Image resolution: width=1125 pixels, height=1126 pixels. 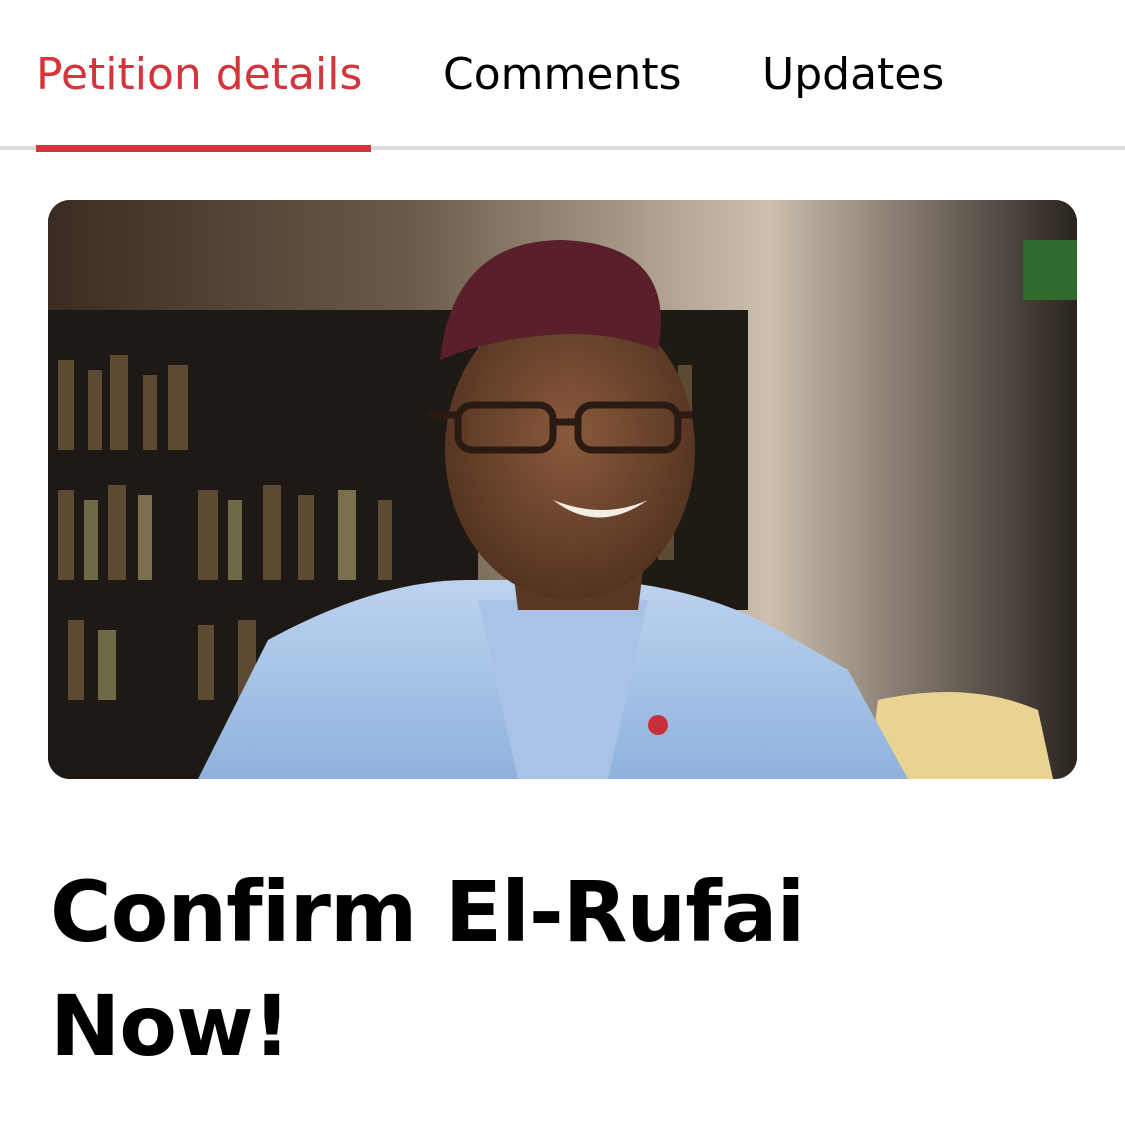 I want to click on tab-bar: Petition details Comments Updates, so click(x=562, y=76).